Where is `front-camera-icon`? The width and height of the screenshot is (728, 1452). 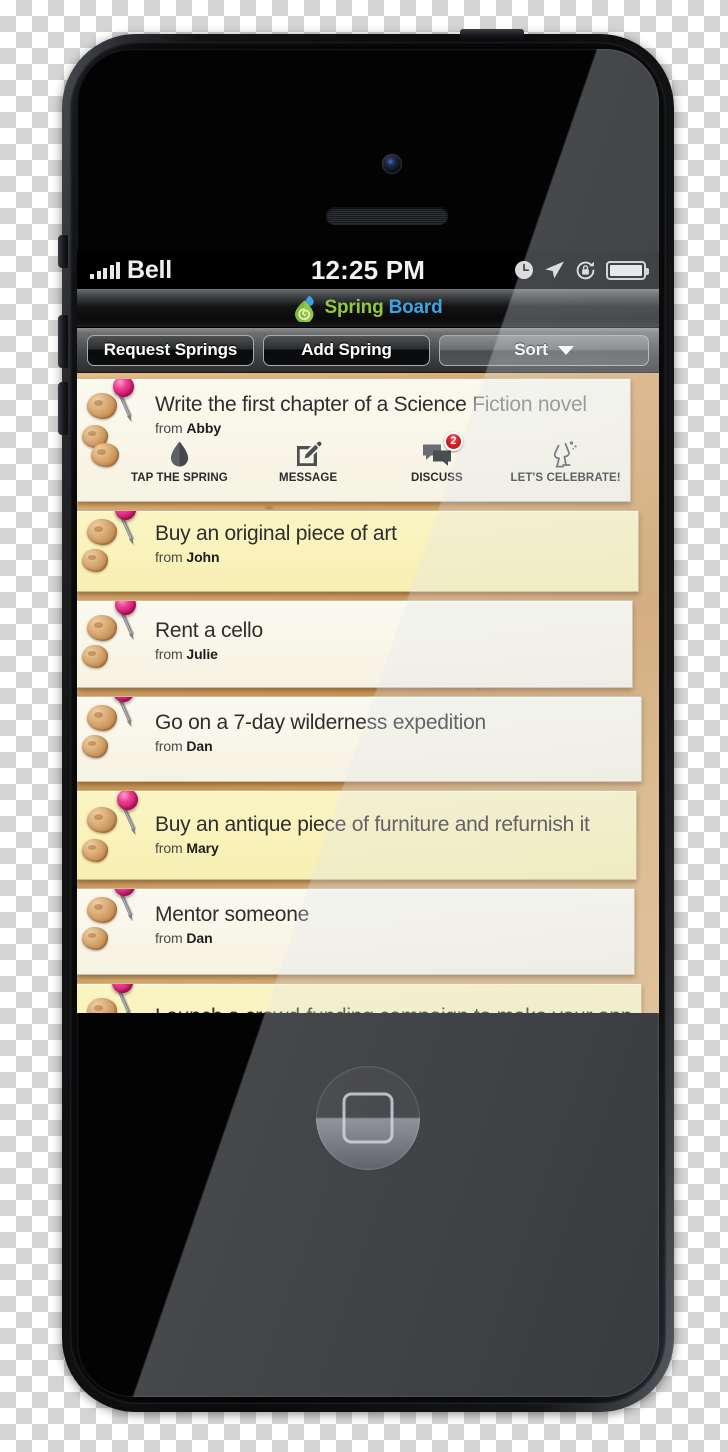 front-camera-icon is located at coordinates (392, 164).